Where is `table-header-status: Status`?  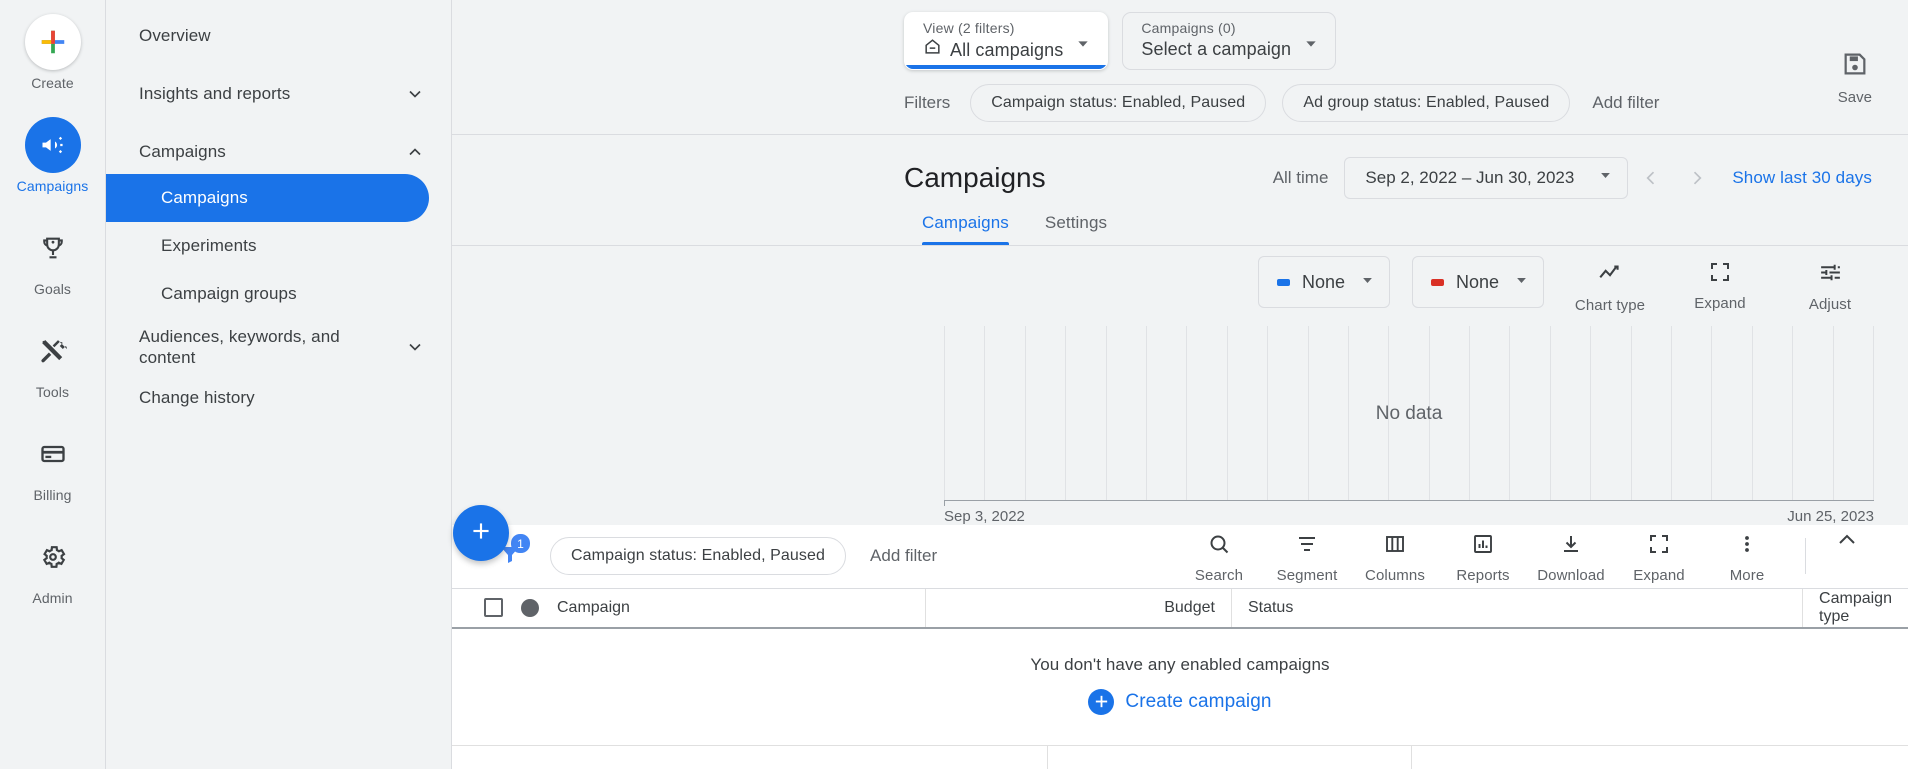
table-header-status: Status is located at coordinates (1516, 607).